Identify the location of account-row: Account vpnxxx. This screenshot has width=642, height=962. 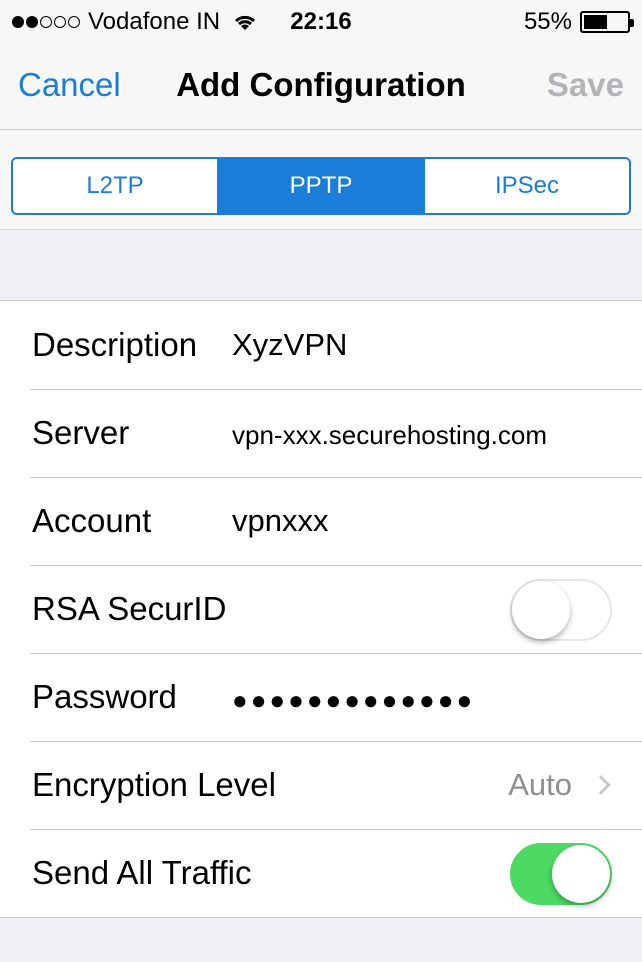
(321, 521).